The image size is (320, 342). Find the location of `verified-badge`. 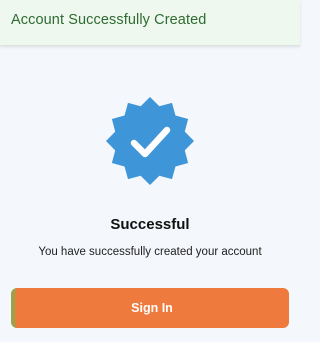

verified-badge is located at coordinates (150, 141).